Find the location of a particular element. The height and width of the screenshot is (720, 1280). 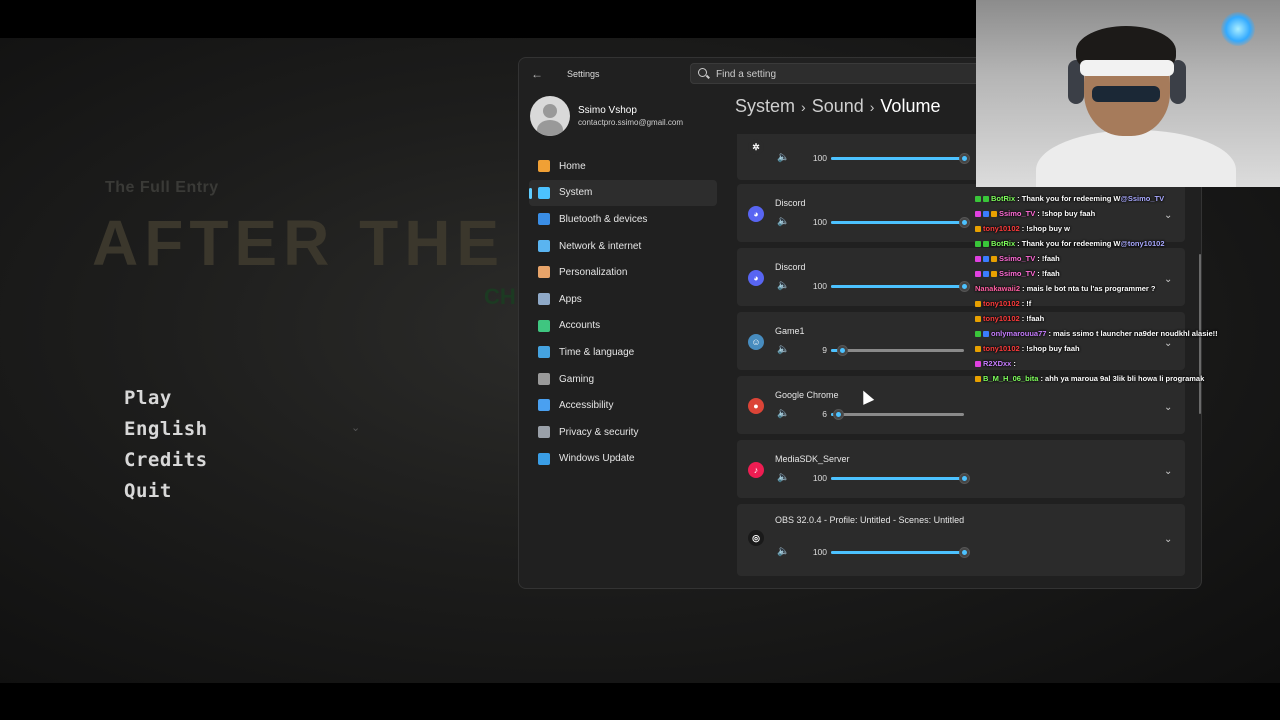

game-menu-credits: Credits is located at coordinates (166, 463).